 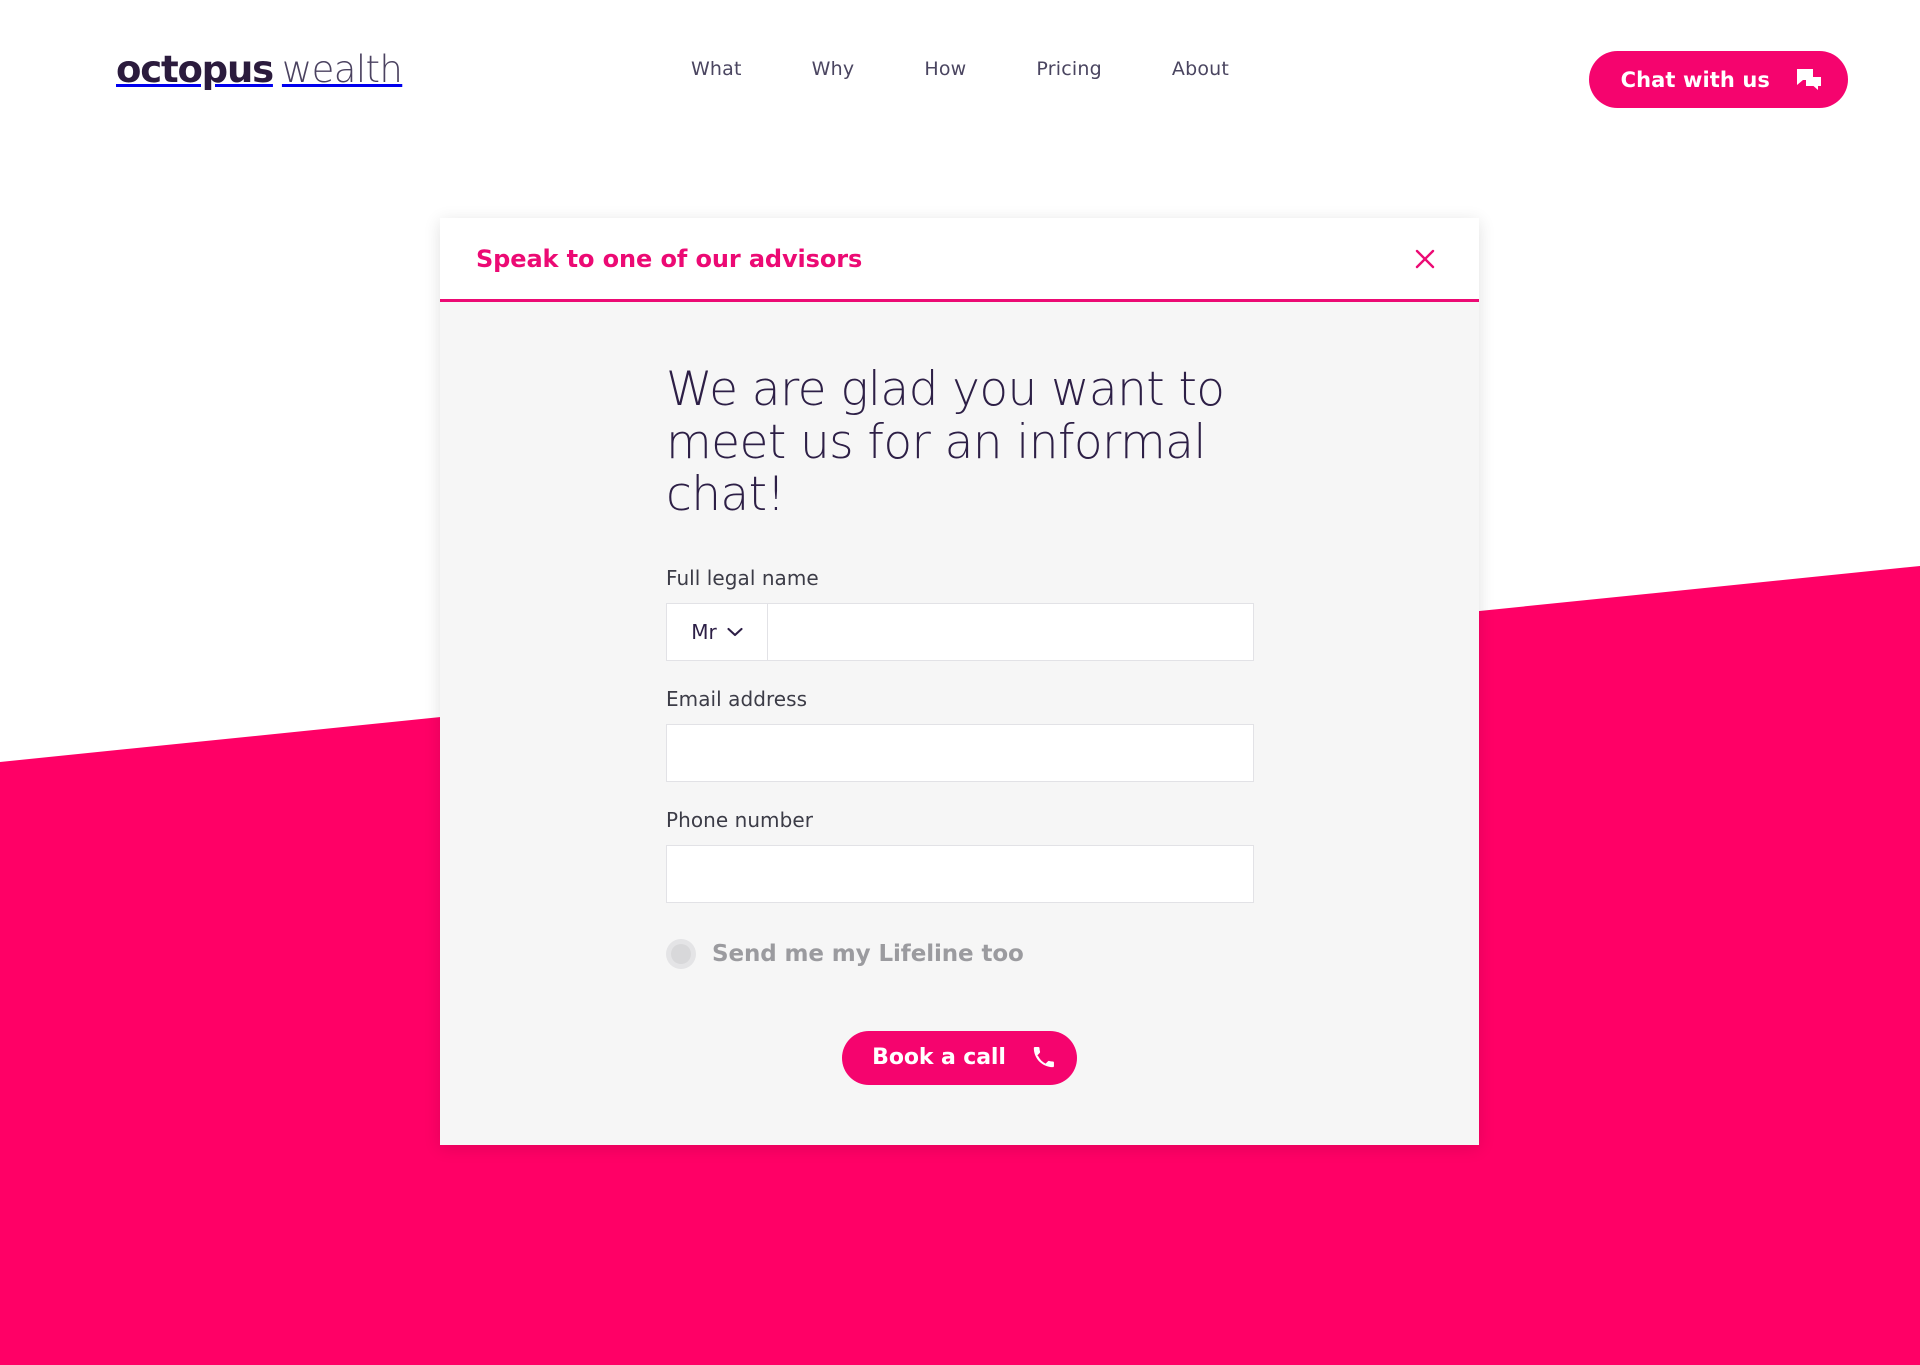 I want to click on title-select: Mr, so click(x=717, y=631).